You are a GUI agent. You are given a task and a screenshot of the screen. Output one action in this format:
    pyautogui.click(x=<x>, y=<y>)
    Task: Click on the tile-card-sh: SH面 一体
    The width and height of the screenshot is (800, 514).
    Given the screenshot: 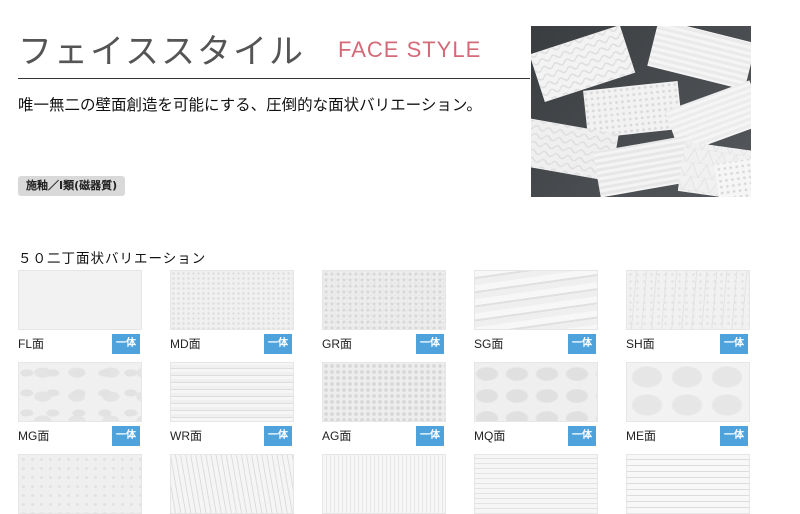 What is the action you would take?
    pyautogui.click(x=688, y=312)
    